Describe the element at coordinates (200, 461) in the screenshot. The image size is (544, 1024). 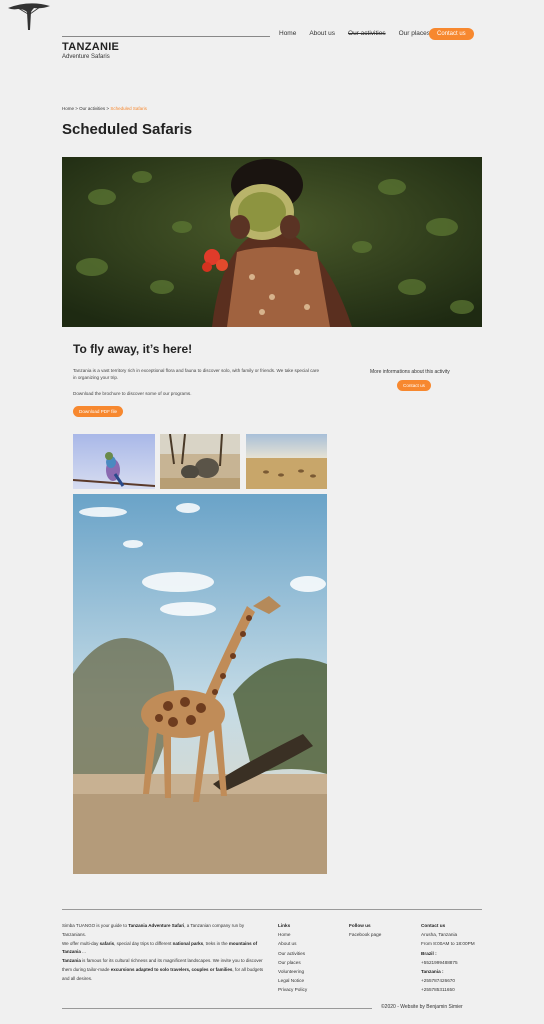
I see `thumbnail-elephants` at that location.